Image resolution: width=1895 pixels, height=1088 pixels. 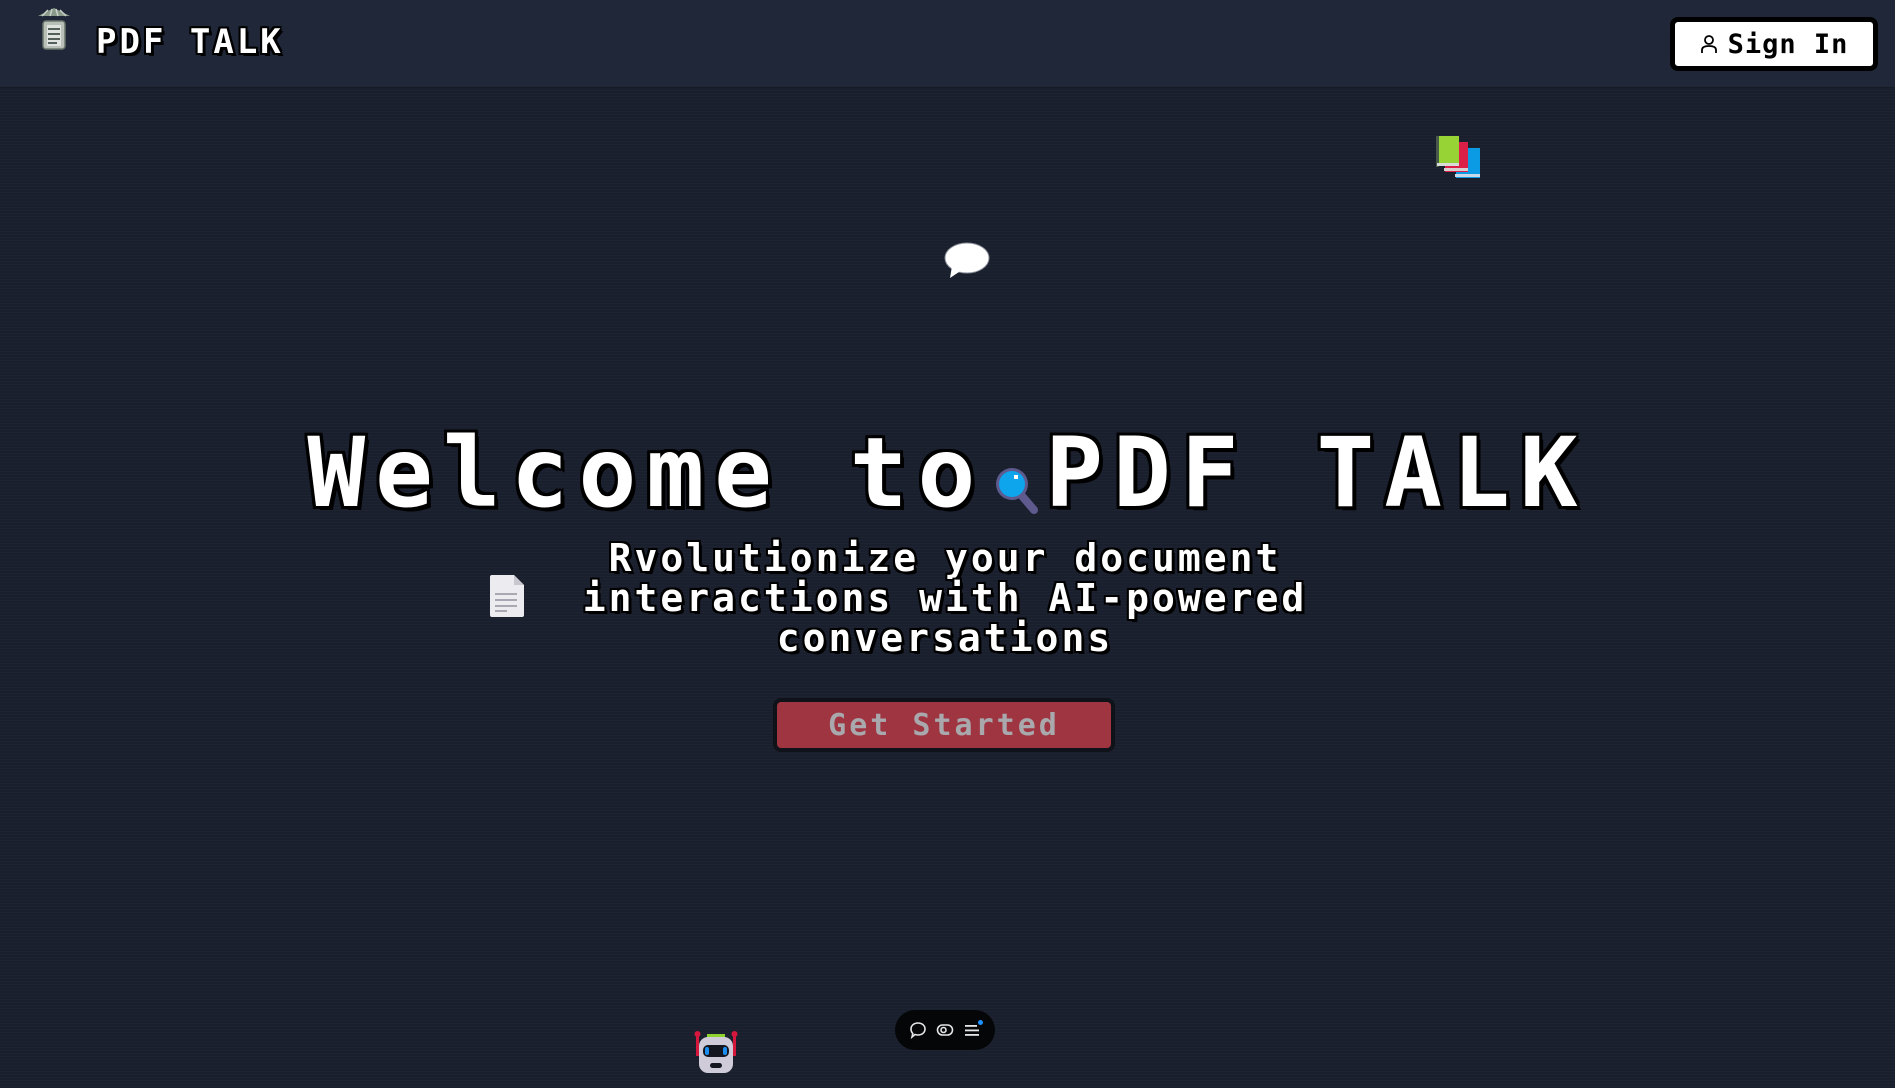 I want to click on notification-dot, so click(x=980, y=1022).